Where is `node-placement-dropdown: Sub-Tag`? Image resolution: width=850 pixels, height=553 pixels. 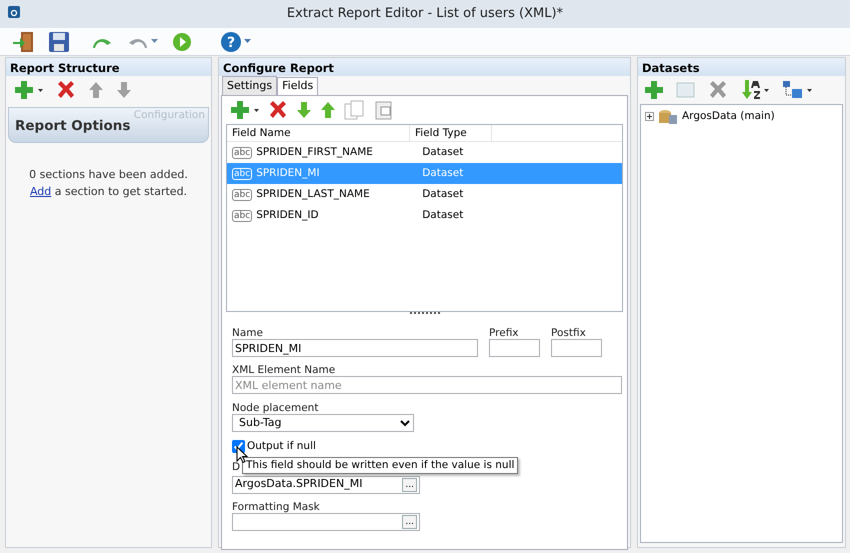
node-placement-dropdown: Sub-Tag is located at coordinates (323, 423).